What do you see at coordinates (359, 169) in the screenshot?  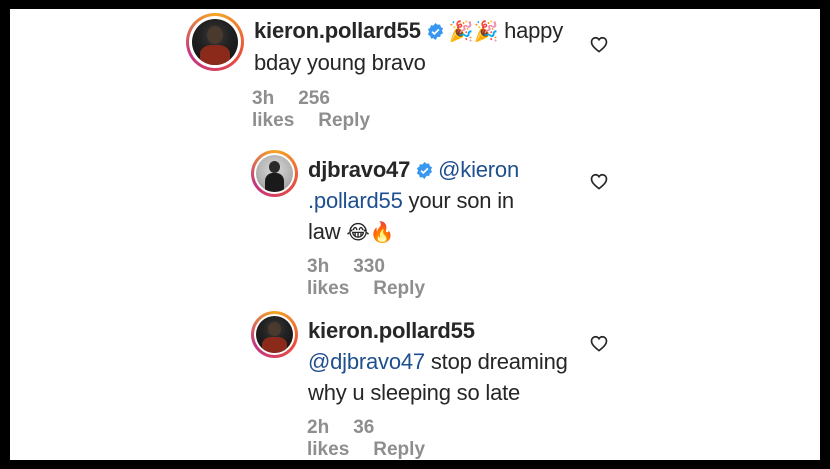 I see `comment-username: djbravo47` at bounding box center [359, 169].